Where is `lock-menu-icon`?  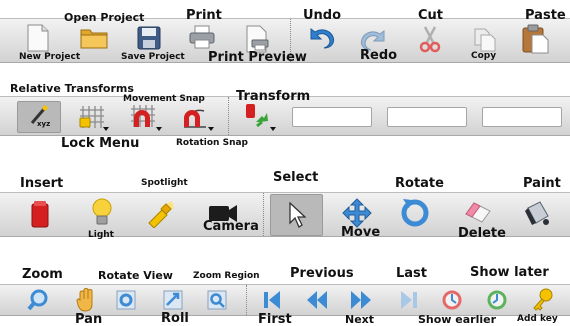 lock-menu-icon is located at coordinates (92, 117).